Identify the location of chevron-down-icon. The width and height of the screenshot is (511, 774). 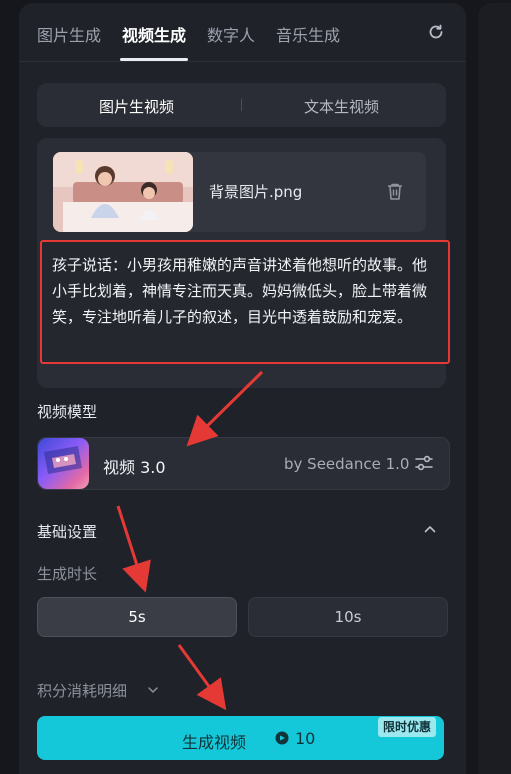
(153, 690).